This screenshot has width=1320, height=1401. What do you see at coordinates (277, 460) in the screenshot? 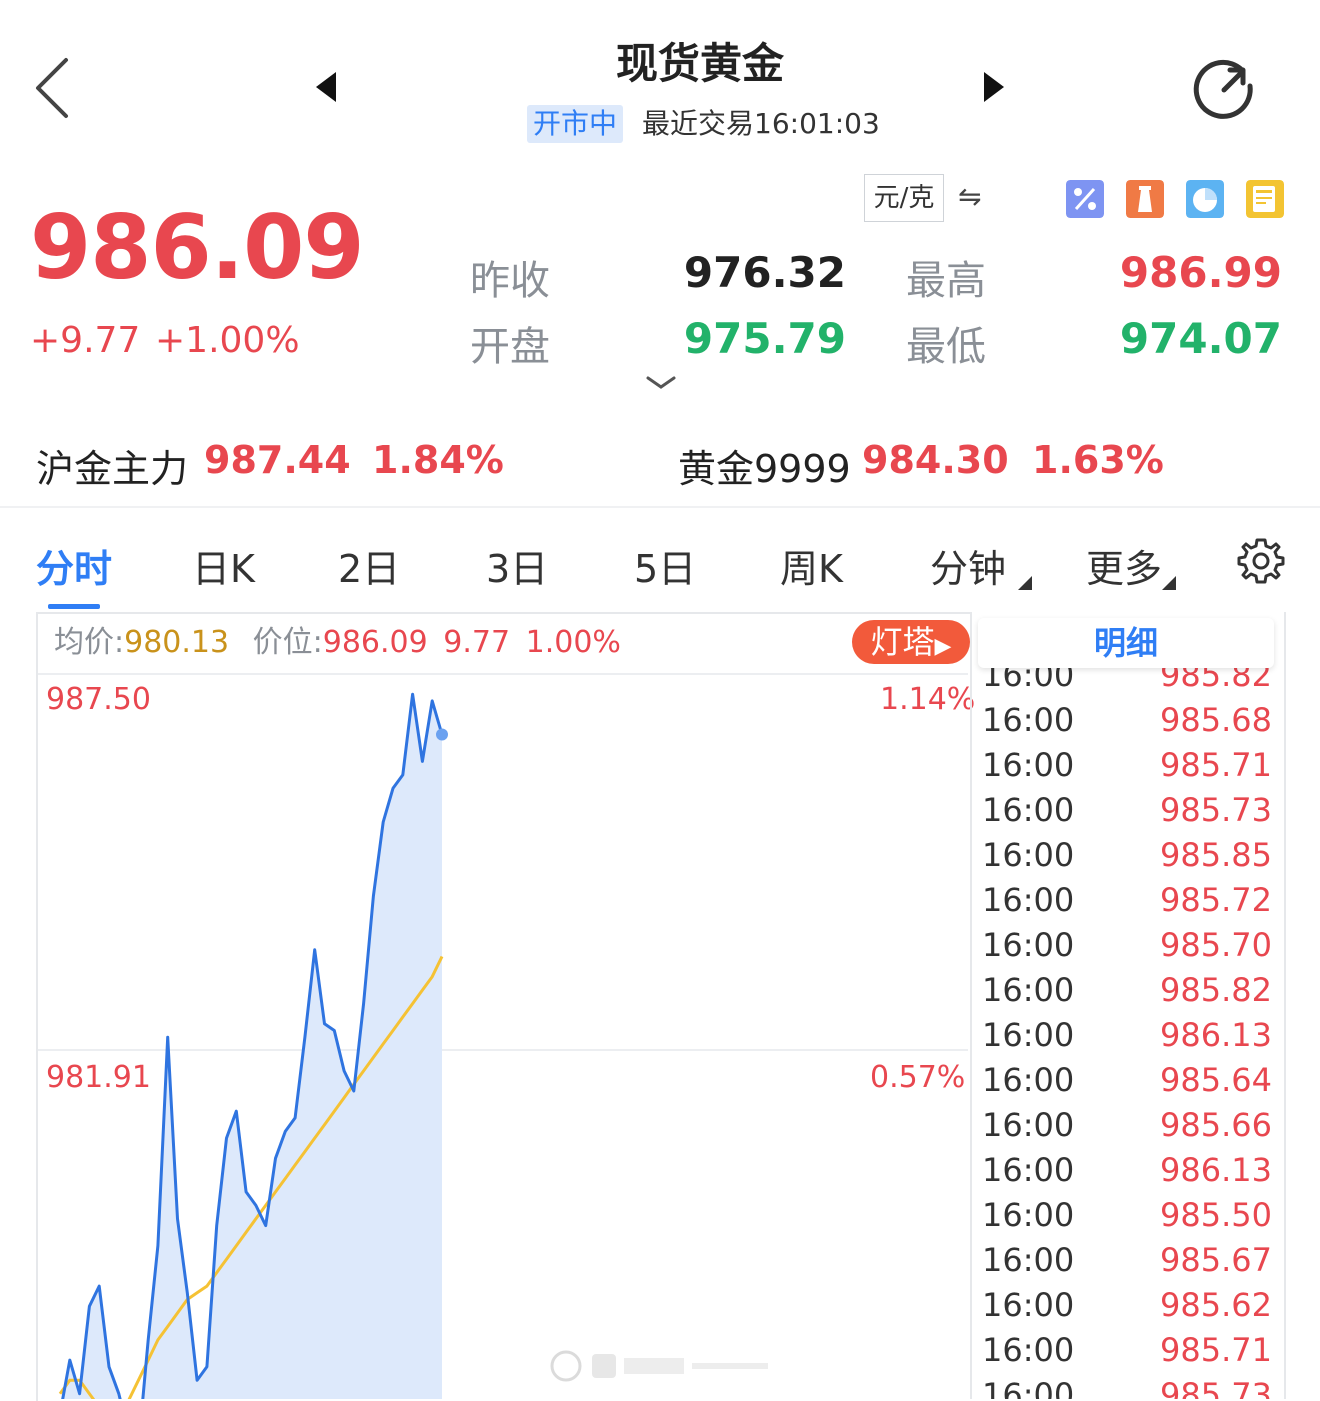
I see `related-price-shfe: 987.44` at bounding box center [277, 460].